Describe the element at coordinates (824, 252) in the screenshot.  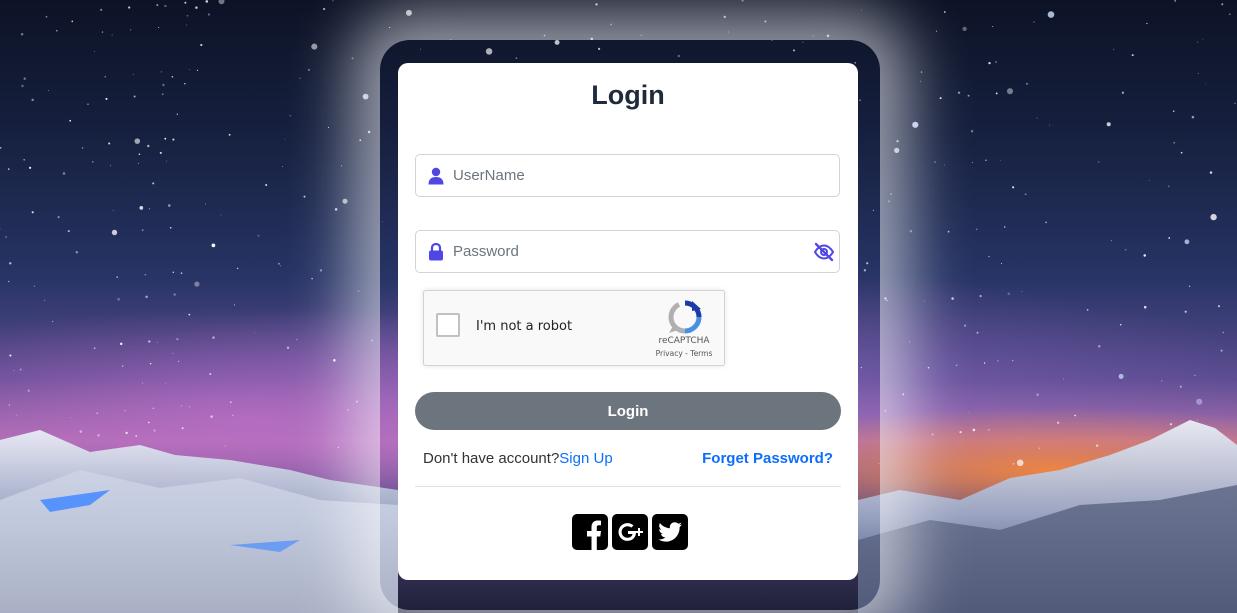
I see `eye-slash-icon` at that location.